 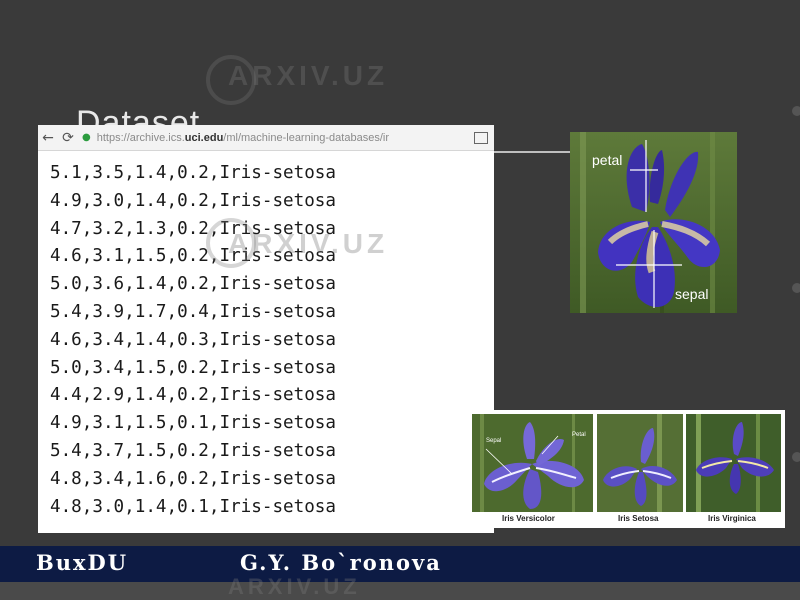 What do you see at coordinates (400, 587) in the screenshot?
I see `footer-strip: ARXIV.UZ` at bounding box center [400, 587].